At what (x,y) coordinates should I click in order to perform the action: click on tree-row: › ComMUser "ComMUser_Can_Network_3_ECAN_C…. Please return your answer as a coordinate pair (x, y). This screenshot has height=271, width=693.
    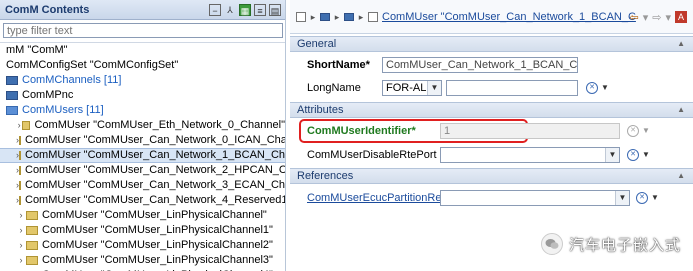
    Looking at the image, I should click on (142, 185).